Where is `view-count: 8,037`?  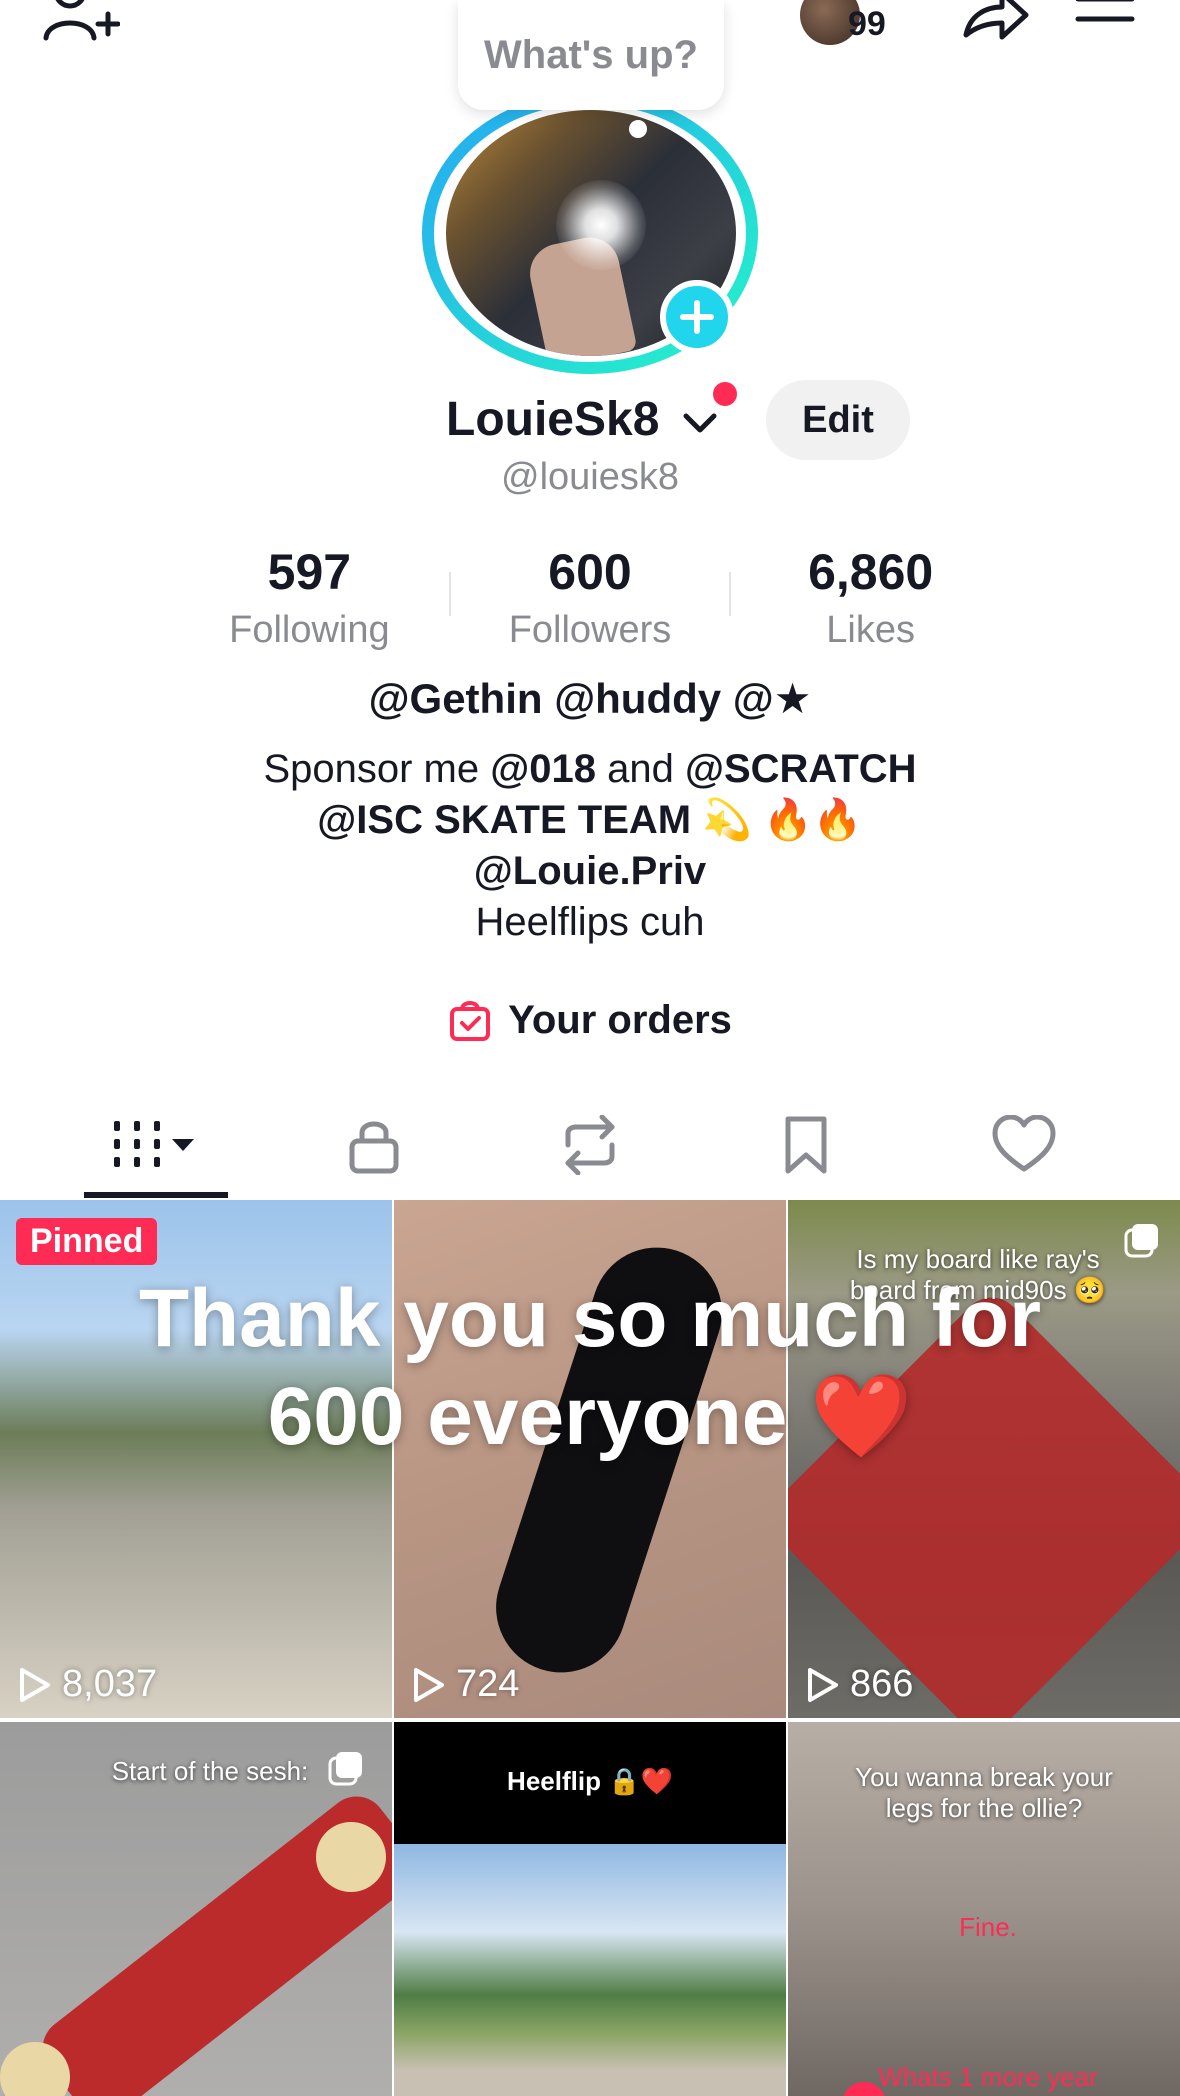 view-count: 8,037 is located at coordinates (87, 1684).